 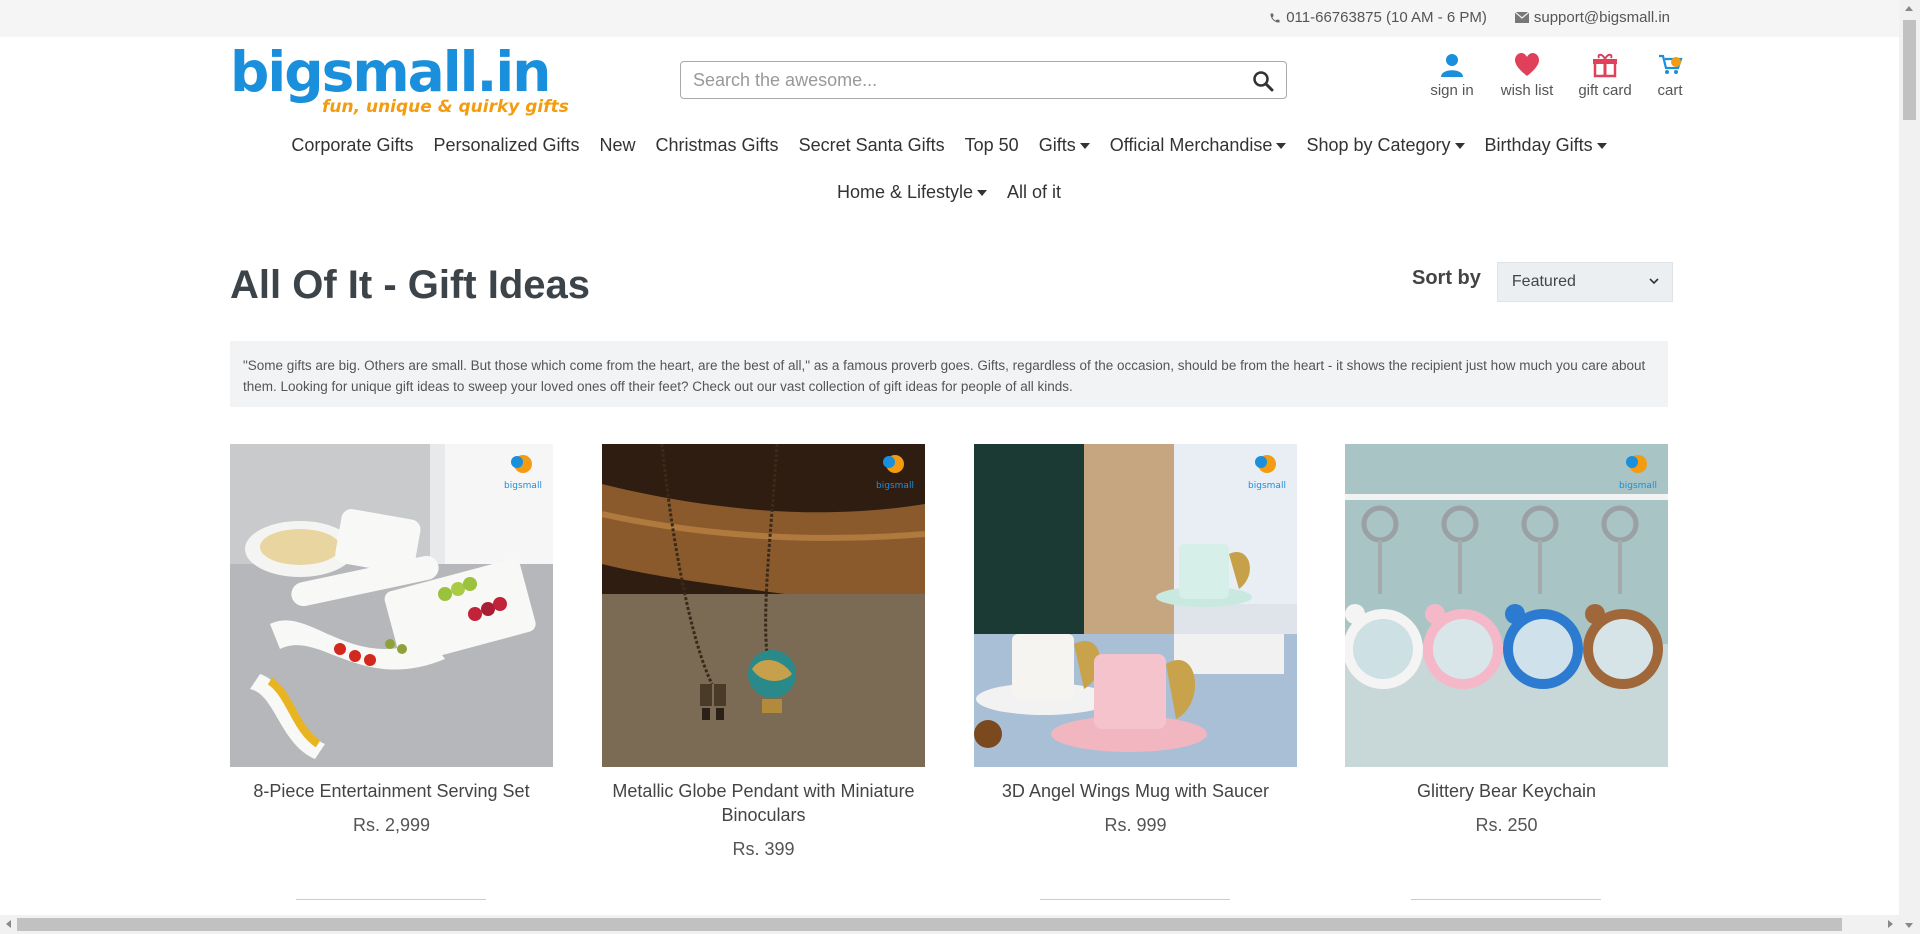 I want to click on product-title: 8-Piece Entertainment Serving Set, so click(x=391, y=791).